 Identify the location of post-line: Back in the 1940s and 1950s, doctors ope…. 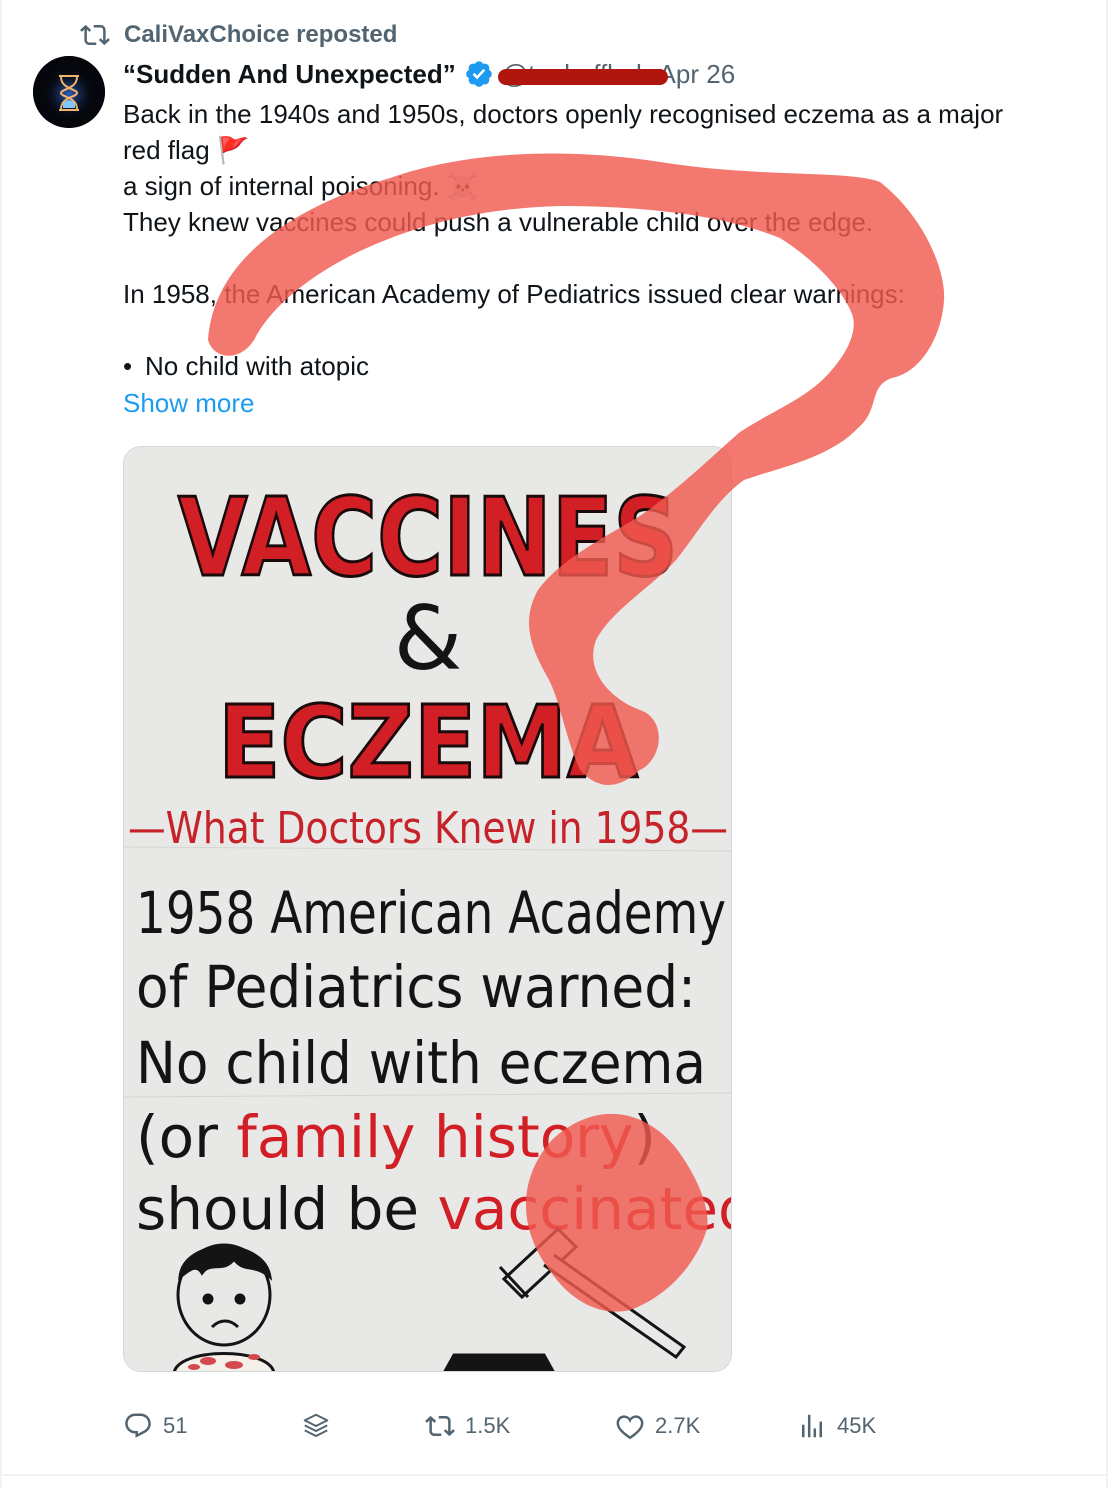
(563, 114).